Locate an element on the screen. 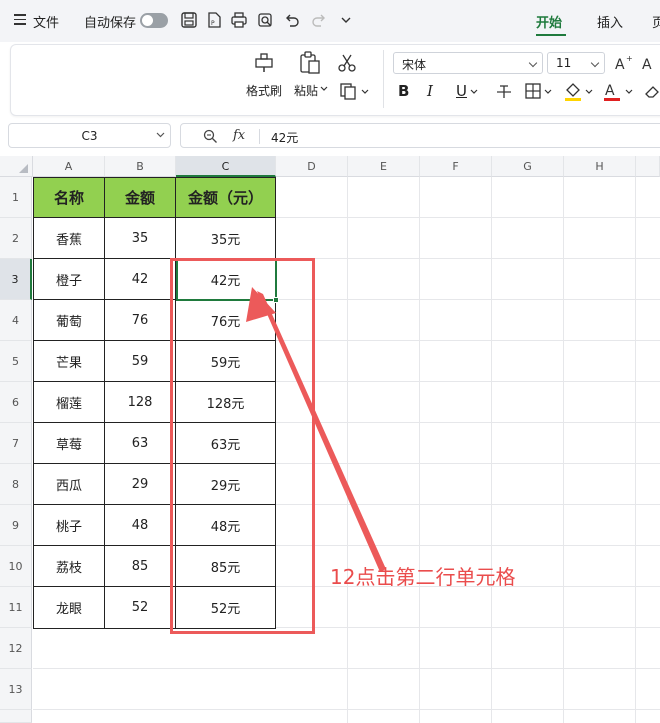 This screenshot has height=723, width=660. table-cell: 桃子 is located at coordinates (69, 525).